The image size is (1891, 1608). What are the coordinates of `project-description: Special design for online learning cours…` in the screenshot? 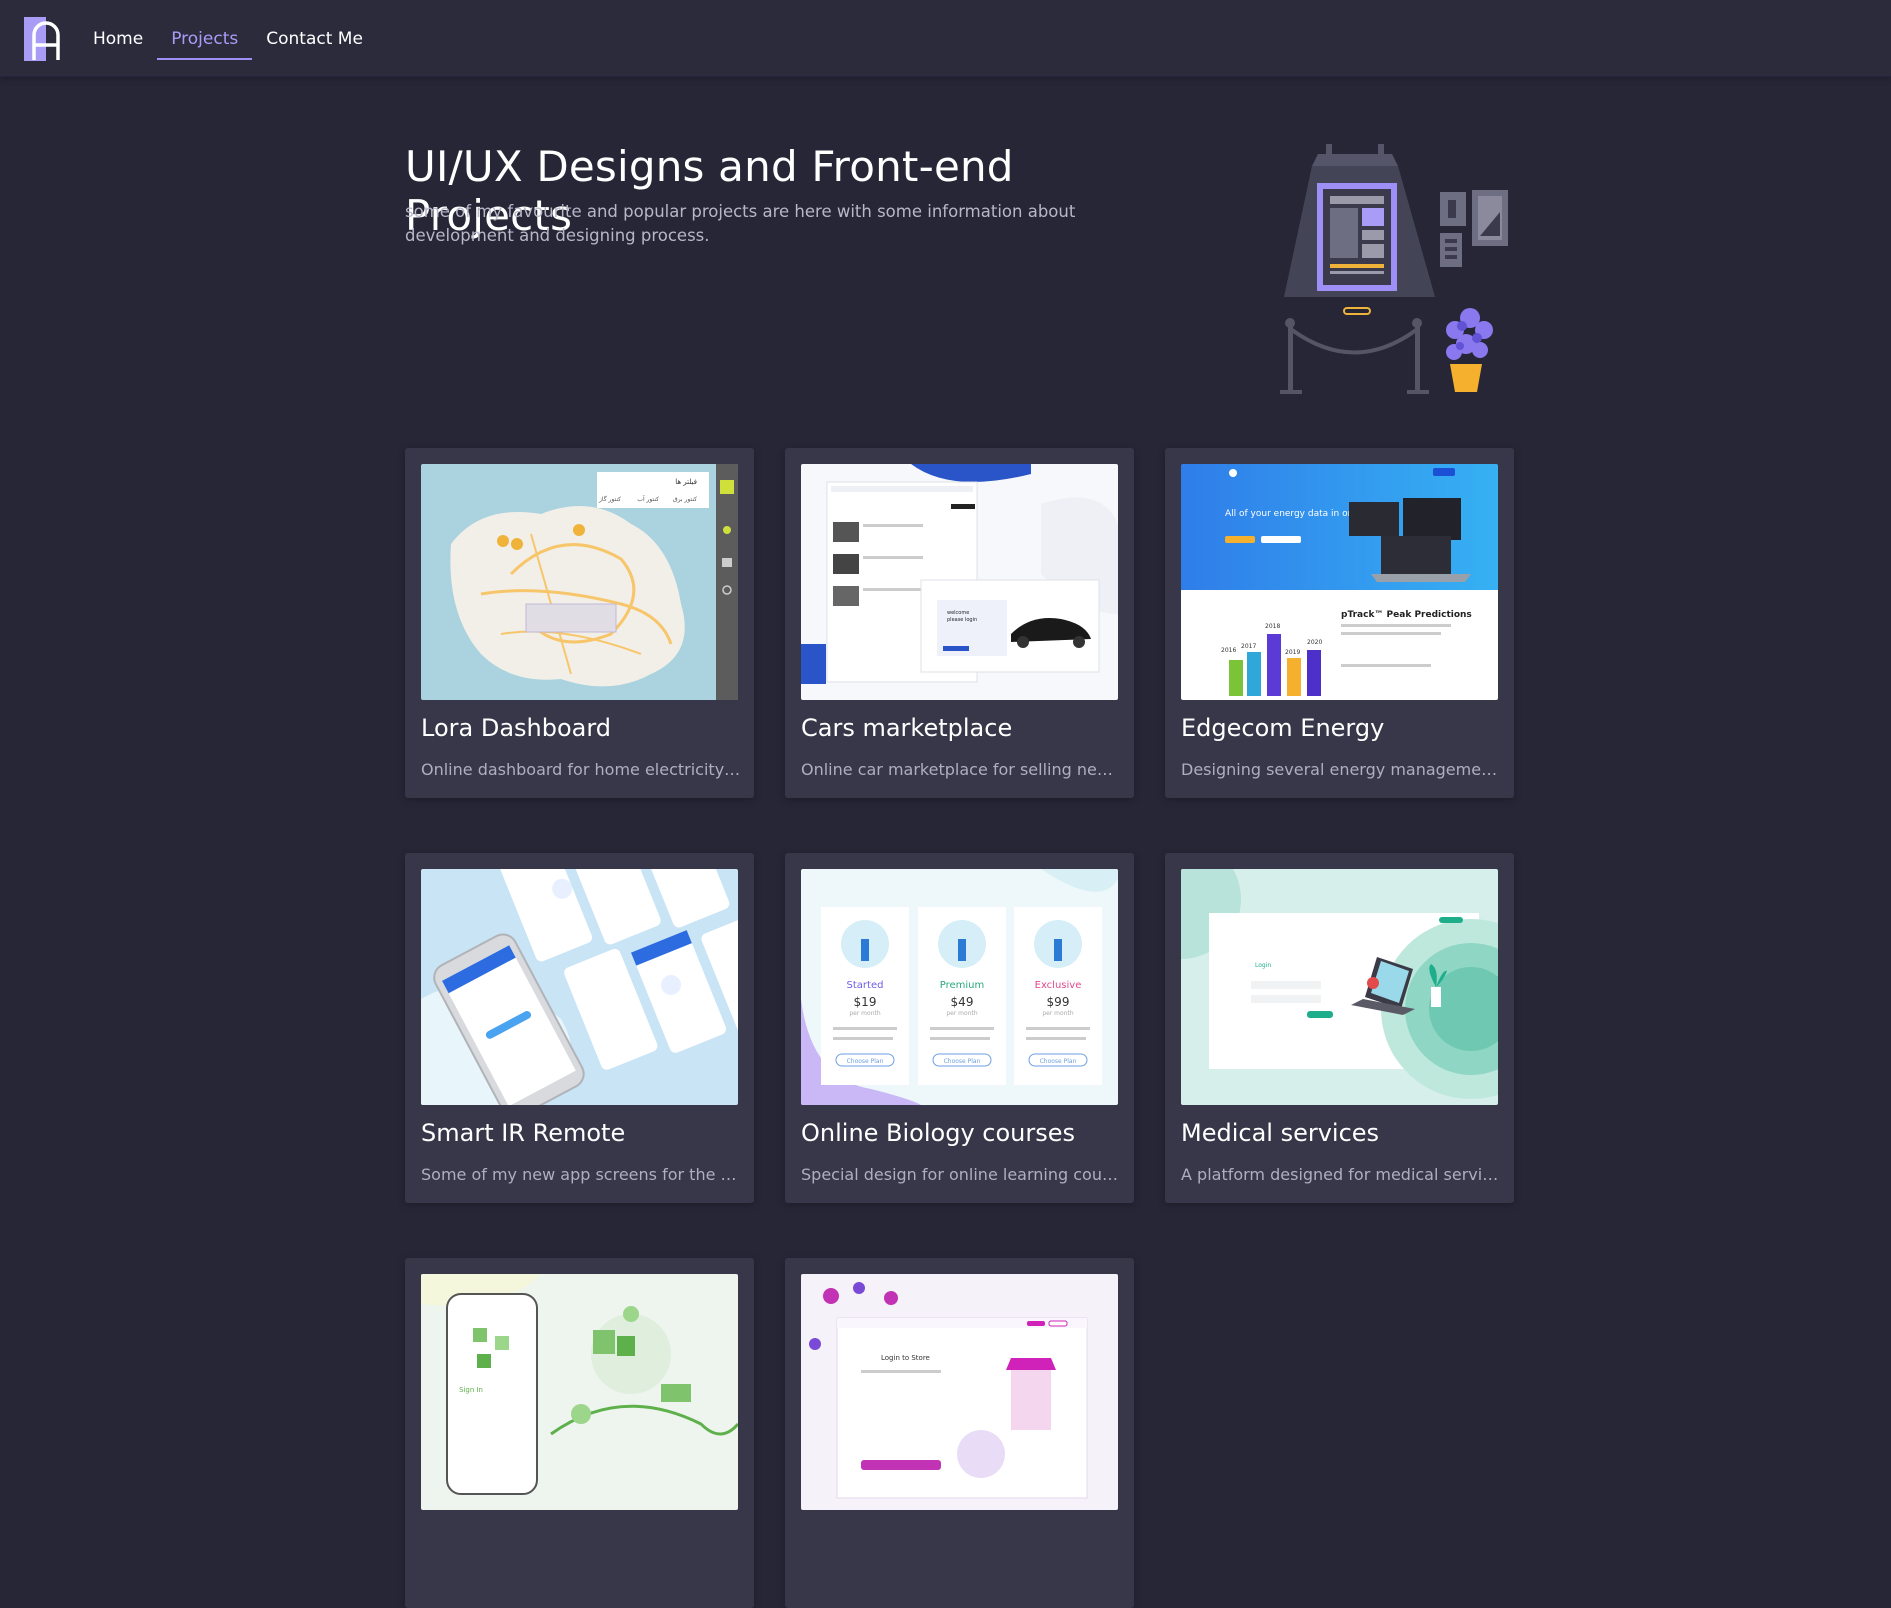 It's located at (961, 1174).